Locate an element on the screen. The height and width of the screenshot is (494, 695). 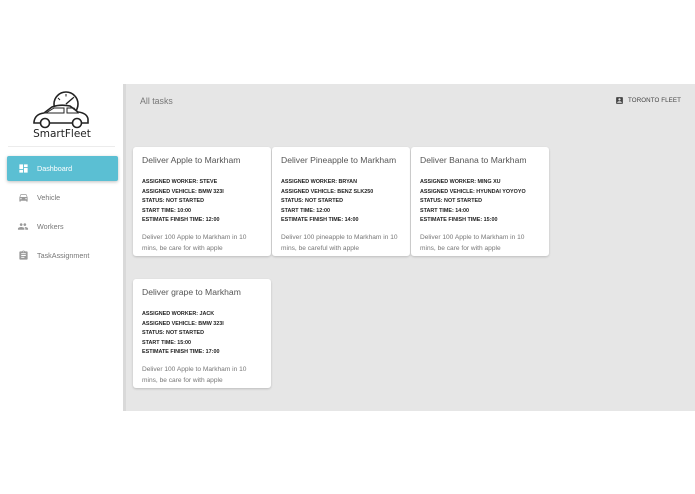
task-start-time: START TIME: 12:00 is located at coordinates (306, 210).